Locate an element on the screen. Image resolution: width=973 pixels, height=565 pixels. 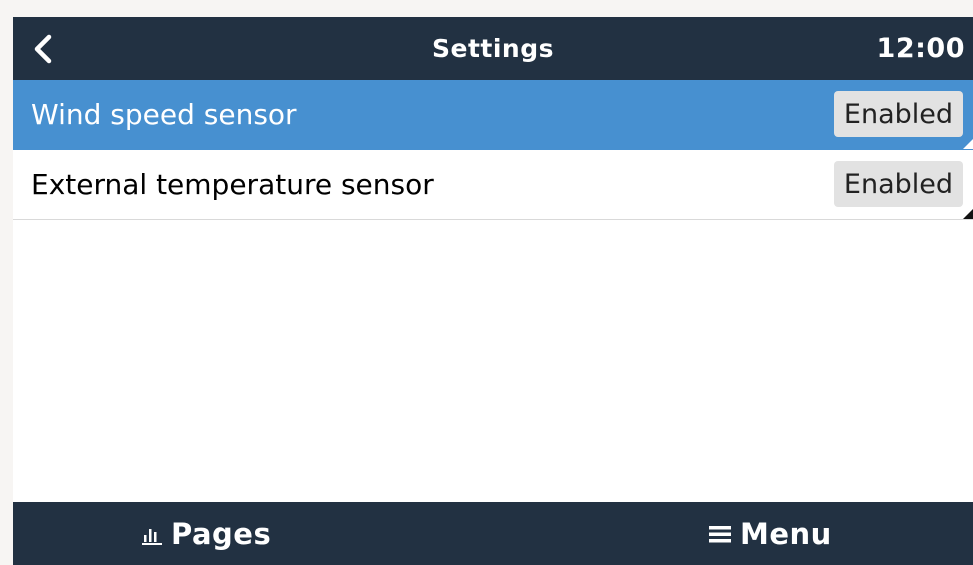
hamburger-menu-icon is located at coordinates (720, 533).